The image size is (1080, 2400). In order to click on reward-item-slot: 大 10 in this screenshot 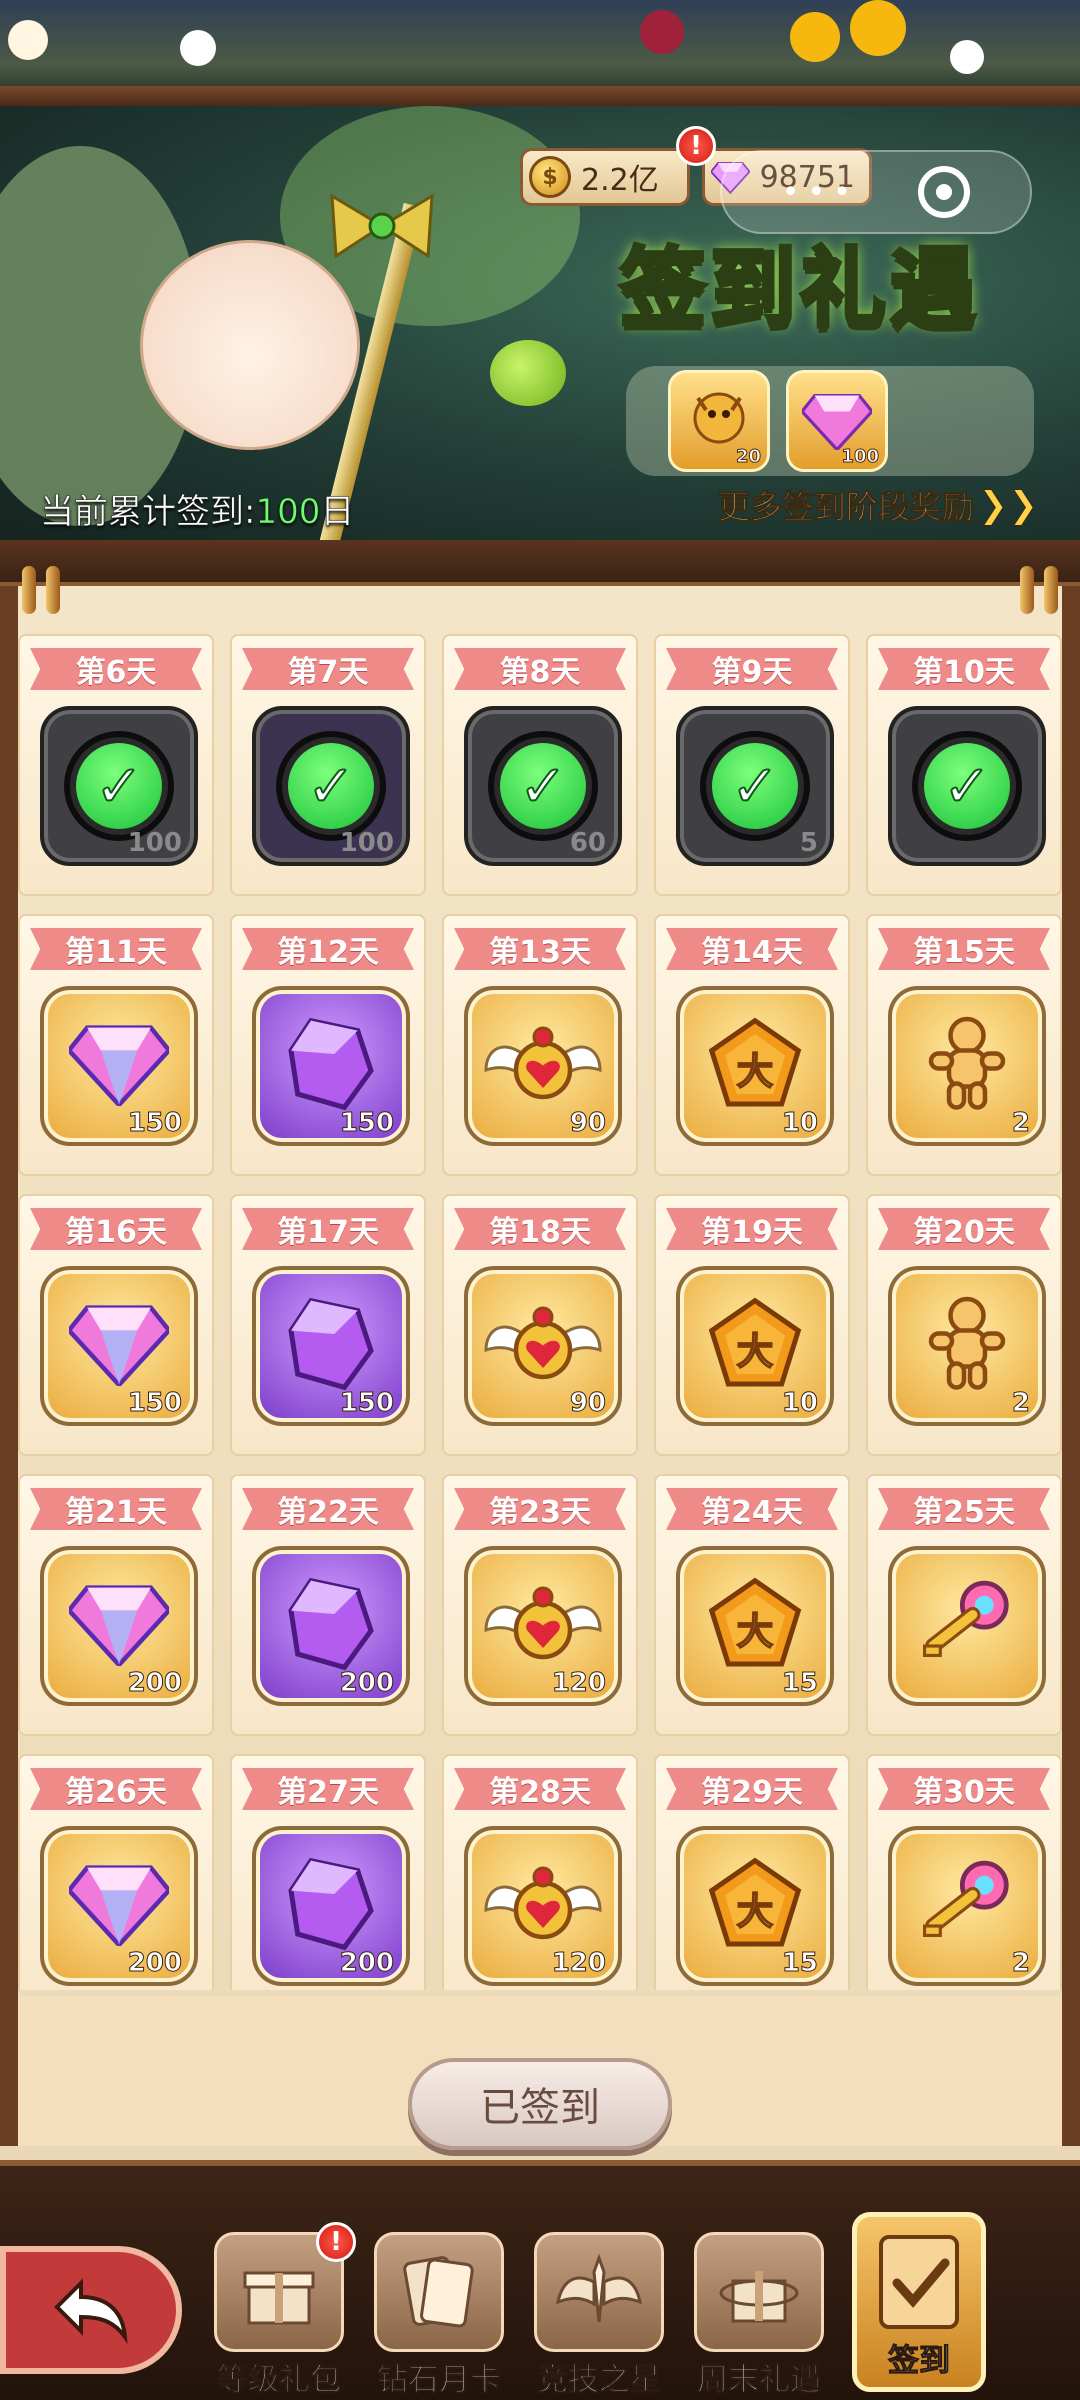, I will do `click(755, 1346)`.